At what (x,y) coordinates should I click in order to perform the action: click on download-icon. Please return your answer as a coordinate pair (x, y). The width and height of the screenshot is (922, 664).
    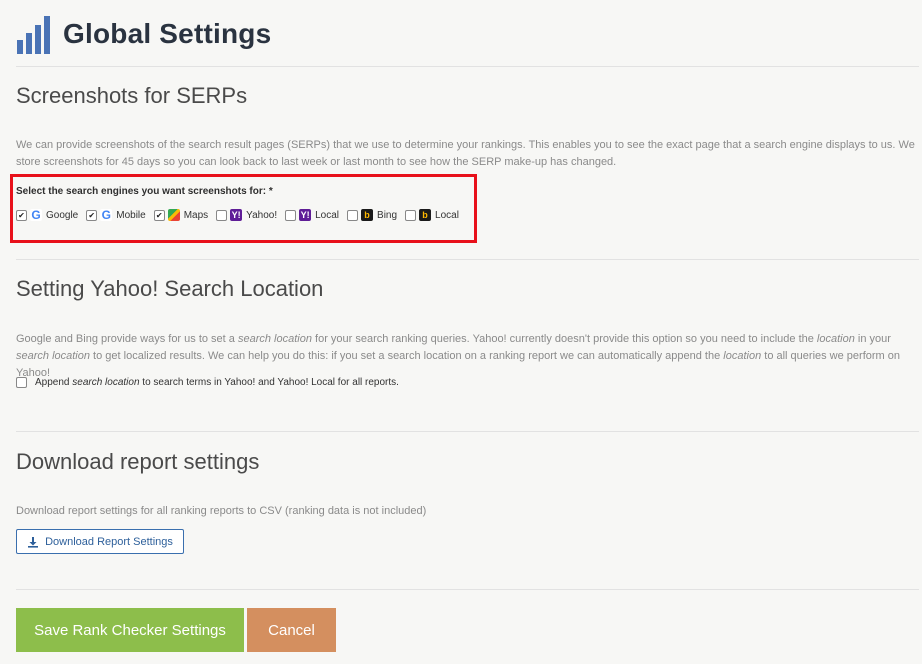
    Looking at the image, I should click on (33, 542).